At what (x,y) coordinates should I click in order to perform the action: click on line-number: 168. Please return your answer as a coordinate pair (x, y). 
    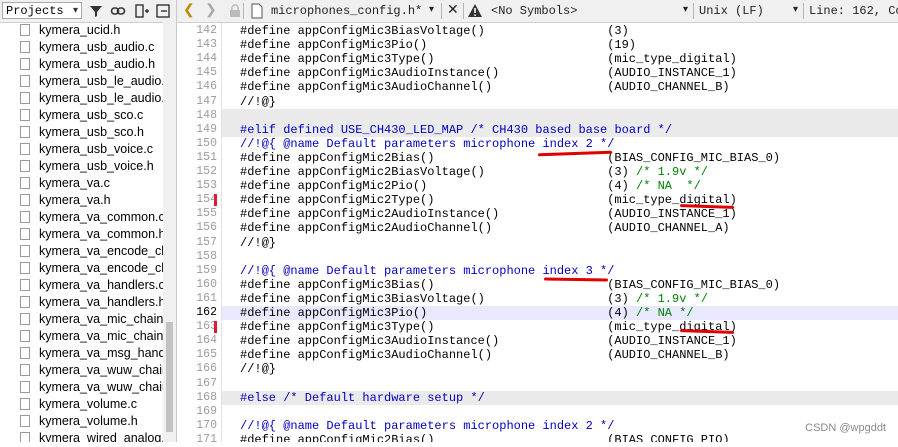
    Looking at the image, I should click on (206, 397).